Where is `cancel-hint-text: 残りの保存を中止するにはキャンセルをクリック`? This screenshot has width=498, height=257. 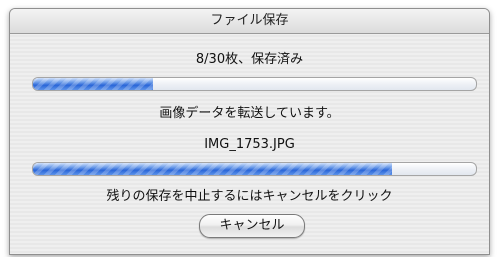
cancel-hint-text: 残りの保存を中止するにはキャンセルをクリック is located at coordinates (249, 196).